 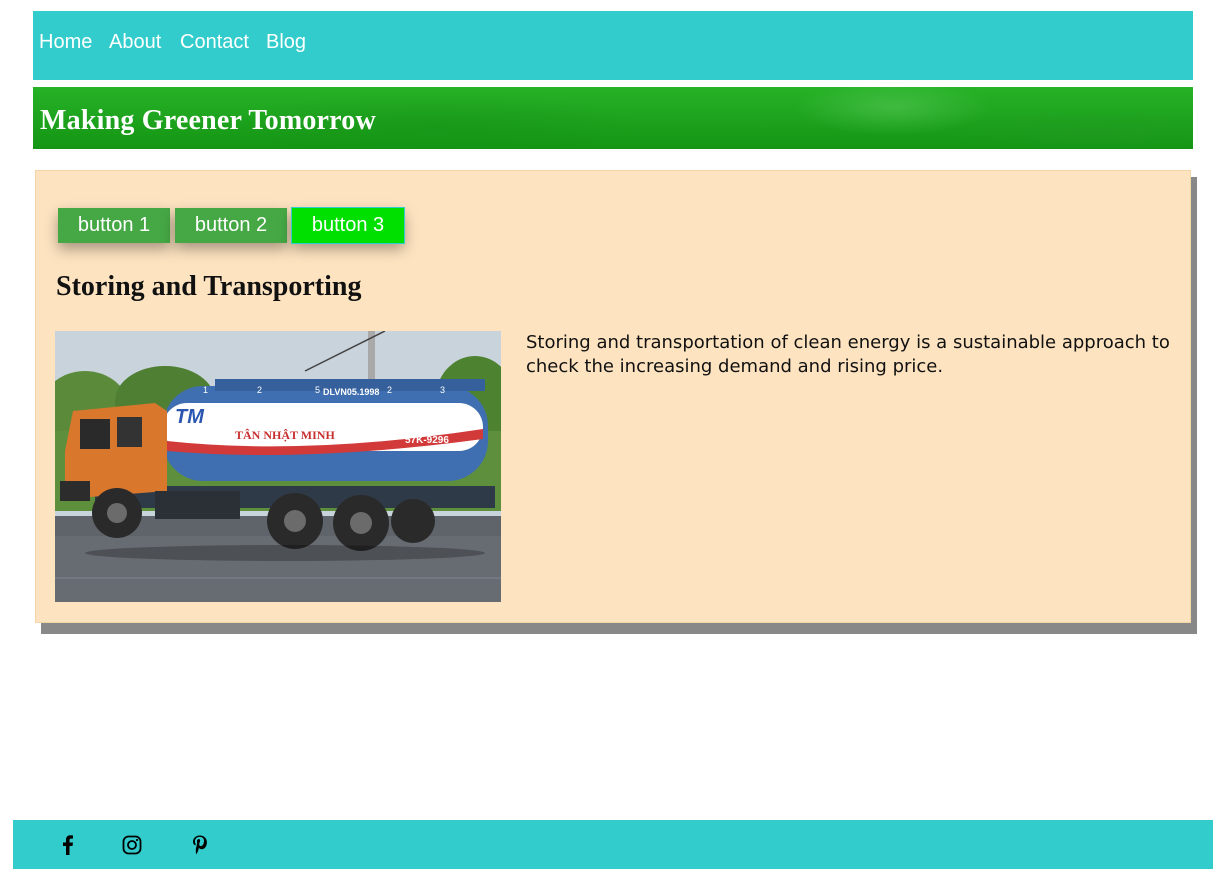 What do you see at coordinates (208, 120) in the screenshot?
I see `banner-title: Making Greener Tomorrow` at bounding box center [208, 120].